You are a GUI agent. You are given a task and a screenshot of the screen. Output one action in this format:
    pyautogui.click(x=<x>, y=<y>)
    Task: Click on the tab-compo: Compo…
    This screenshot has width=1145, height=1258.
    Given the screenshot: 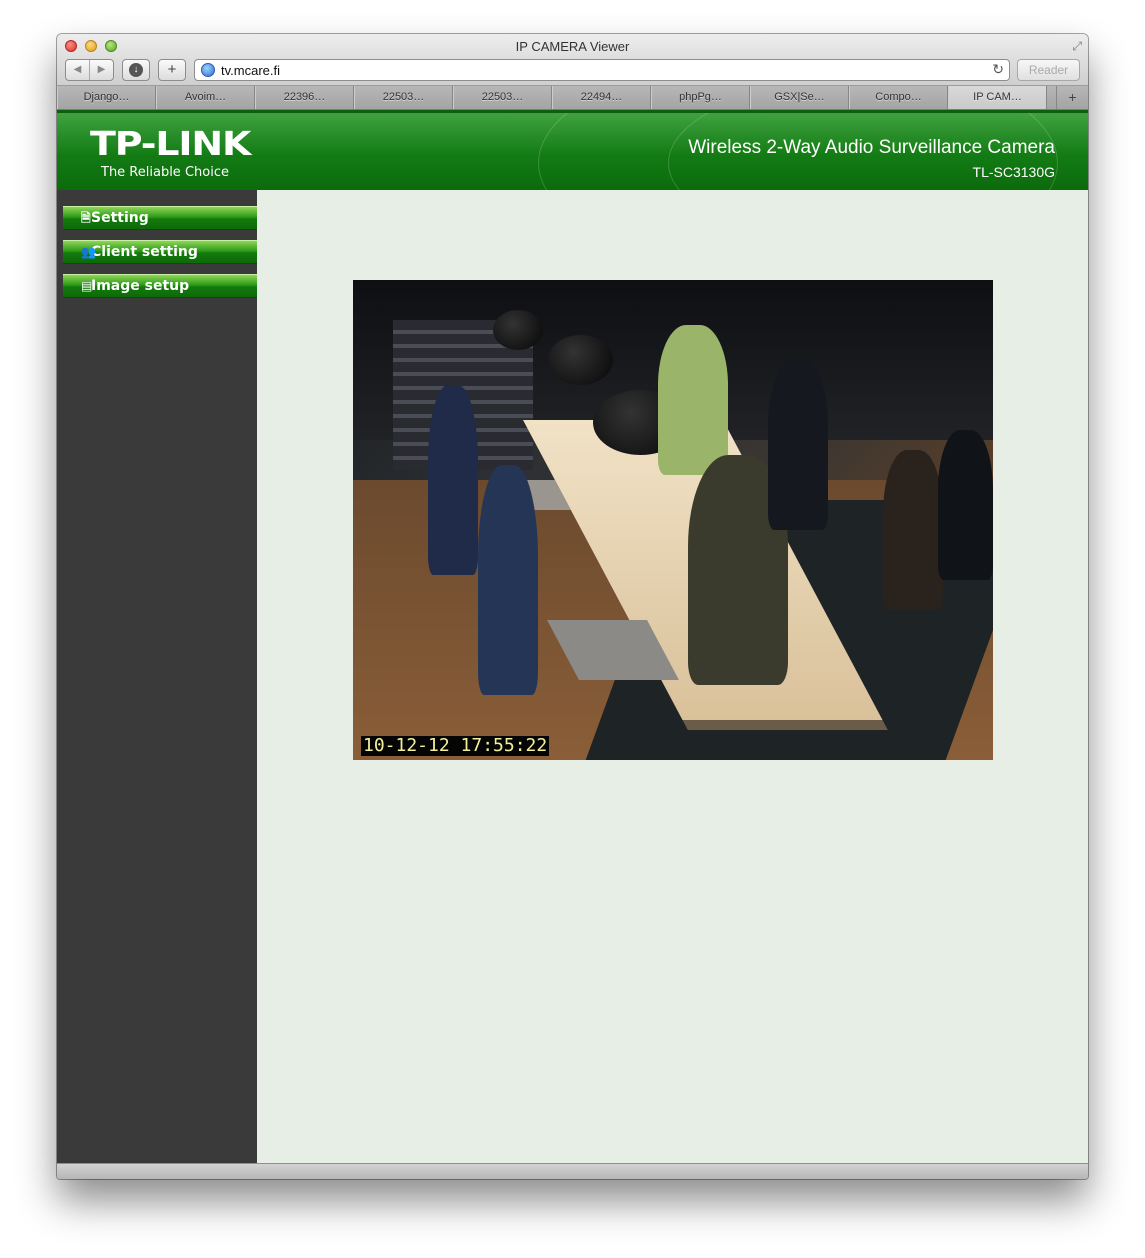 What is the action you would take?
    pyautogui.click(x=898, y=97)
    